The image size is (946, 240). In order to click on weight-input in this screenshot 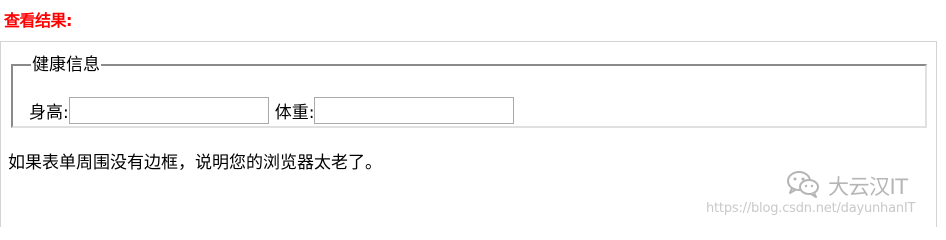, I will do `click(414, 110)`.